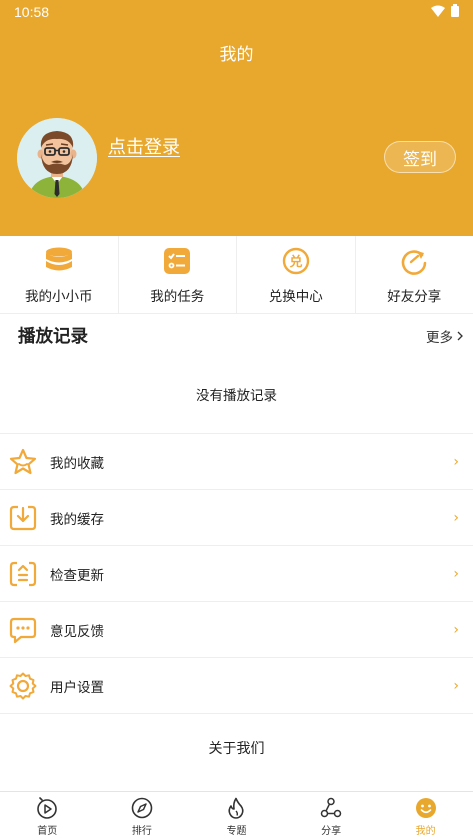 The height and width of the screenshot is (840, 473). I want to click on menu-label: 我的缓存, so click(77, 519).